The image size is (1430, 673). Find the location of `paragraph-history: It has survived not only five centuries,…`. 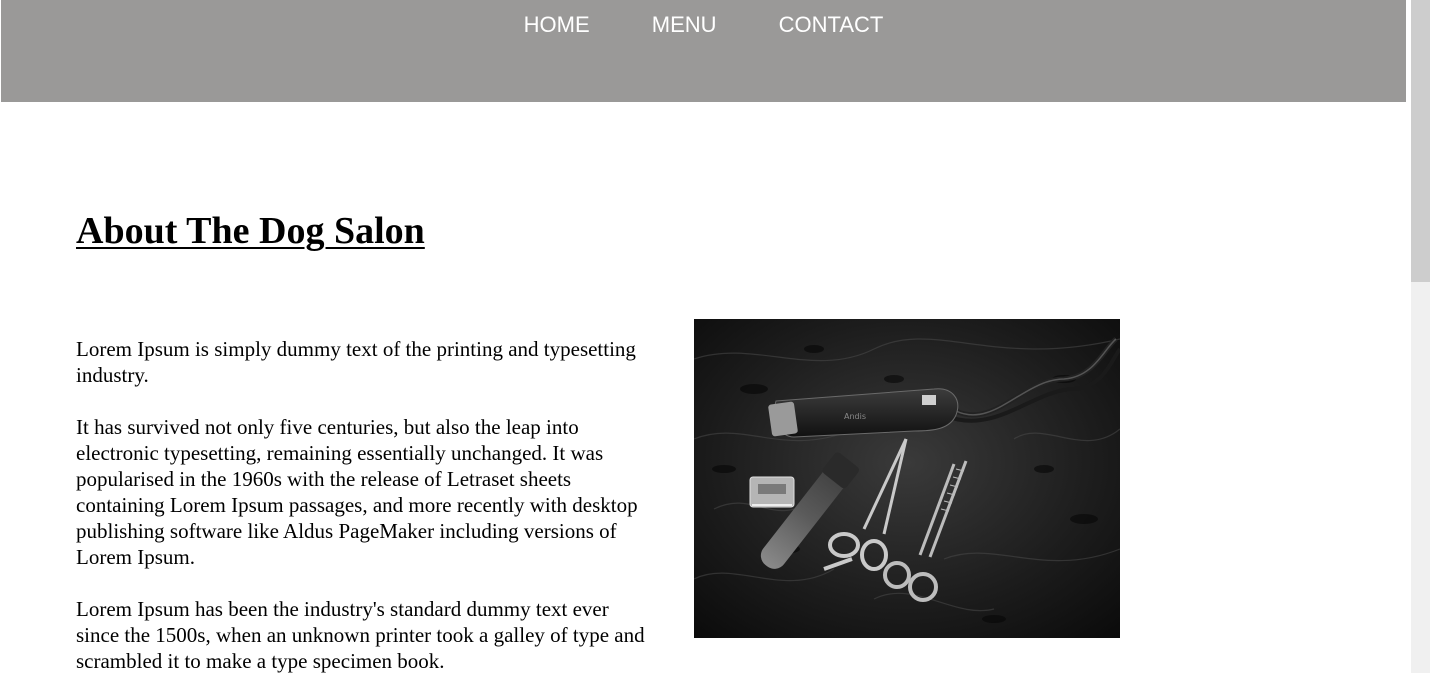

paragraph-history: It has survived not only five centuries,… is located at coordinates (357, 492).